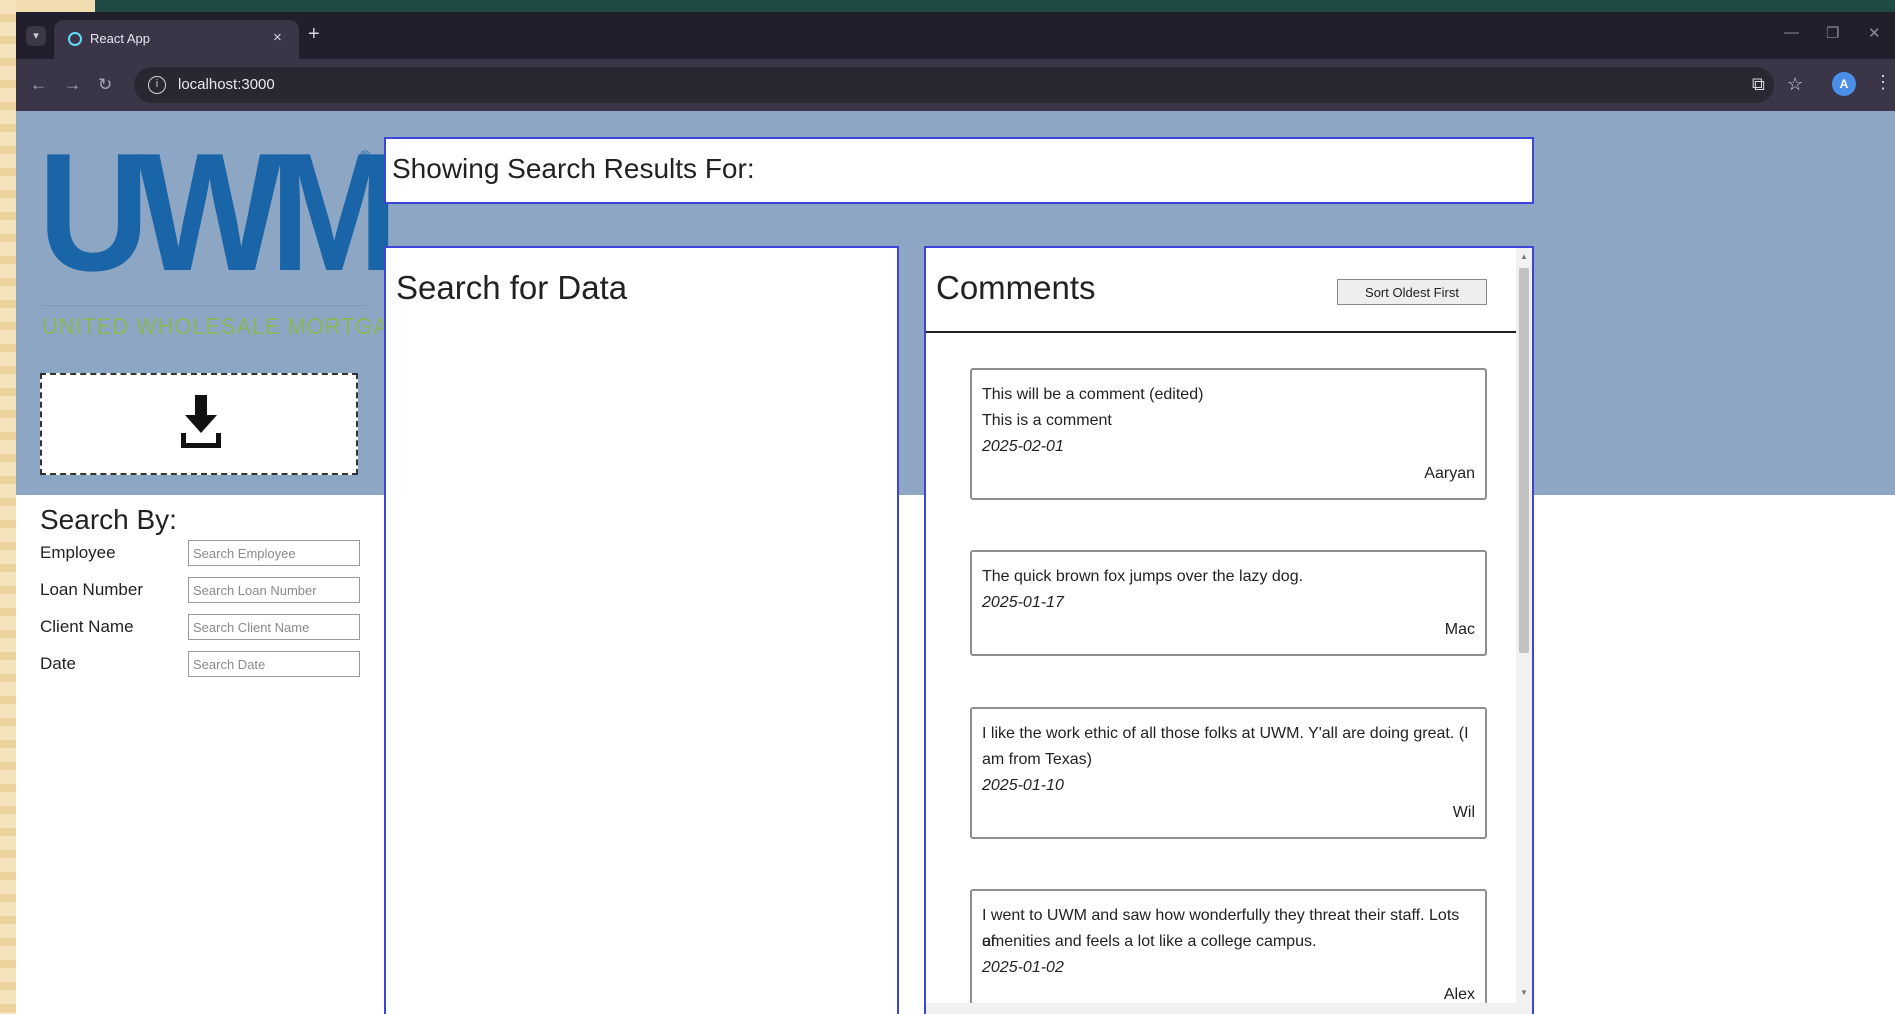 This screenshot has width=1895, height=1014. Describe the element at coordinates (959, 170) in the screenshot. I see `search-results-bar: Showing Search Results For:` at that location.